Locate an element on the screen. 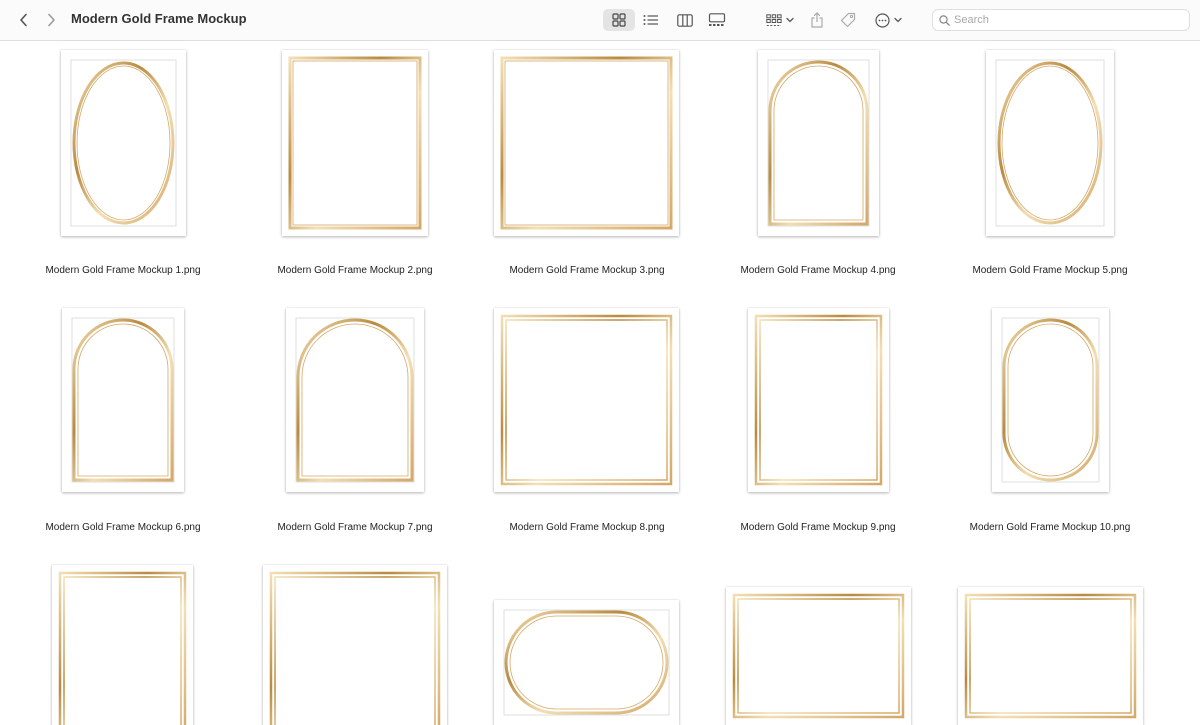  group-by-icon is located at coordinates (774, 19).